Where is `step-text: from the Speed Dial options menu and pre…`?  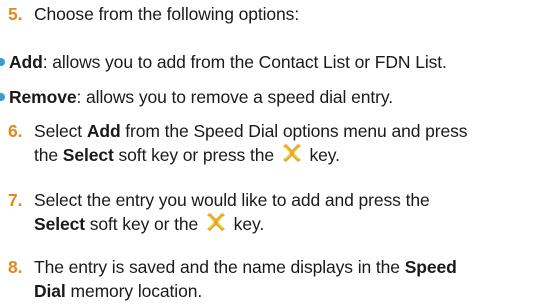 step-text: from the Speed Dial options menu and pre… is located at coordinates (294, 131).